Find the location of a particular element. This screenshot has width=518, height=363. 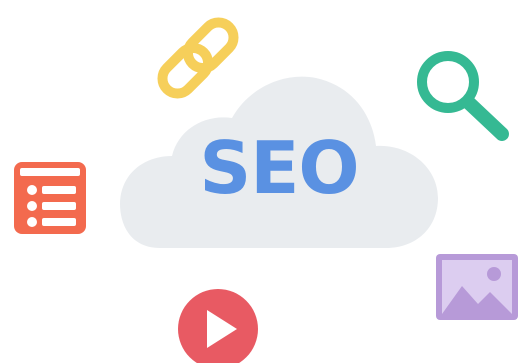

link-icon is located at coordinates (198, 58).